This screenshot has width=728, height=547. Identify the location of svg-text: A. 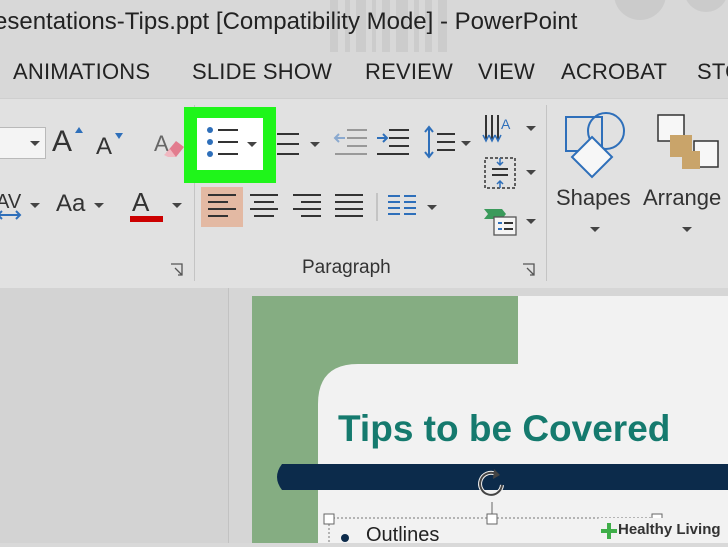
(506, 124).